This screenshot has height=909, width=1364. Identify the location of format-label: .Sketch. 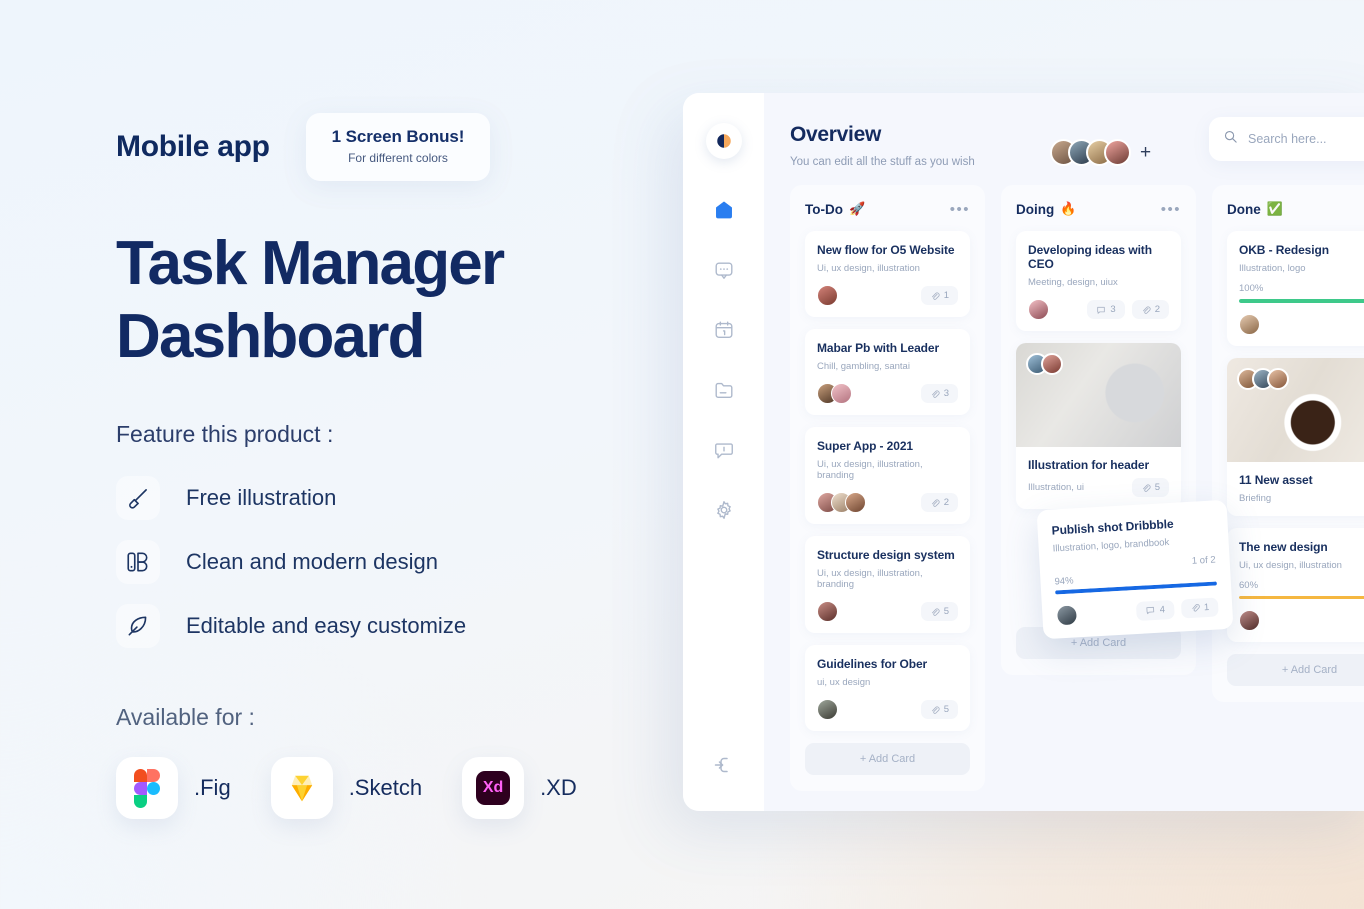
(385, 788).